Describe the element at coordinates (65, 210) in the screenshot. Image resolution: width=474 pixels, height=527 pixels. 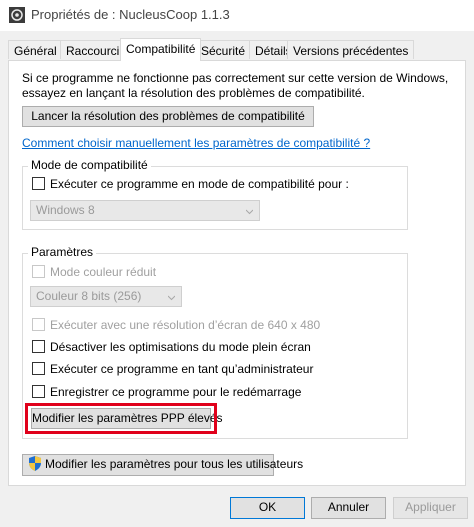
I see `os-version-value: Windows 8` at that location.